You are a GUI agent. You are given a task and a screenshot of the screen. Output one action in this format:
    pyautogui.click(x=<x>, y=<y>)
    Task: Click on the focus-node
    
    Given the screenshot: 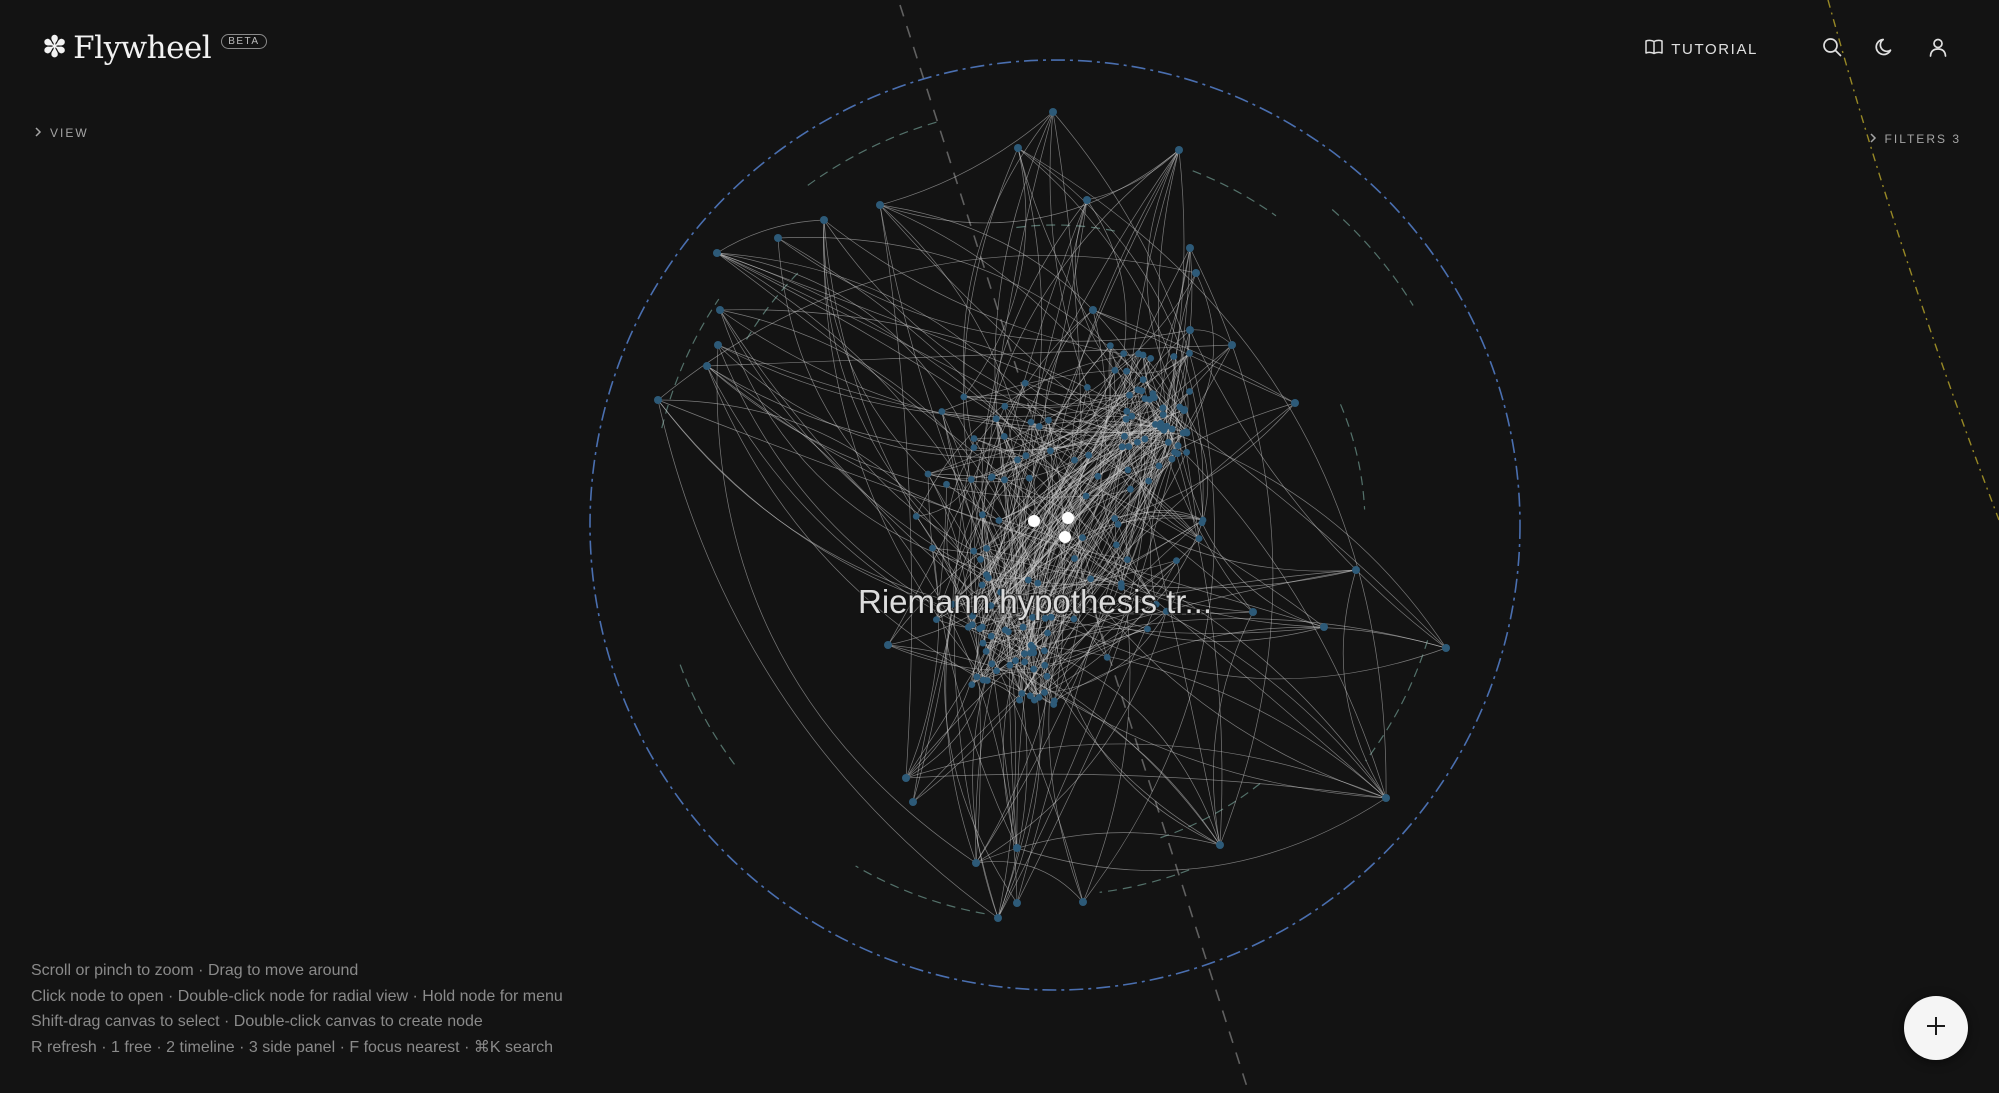 What is the action you would take?
    pyautogui.click(x=1065, y=537)
    